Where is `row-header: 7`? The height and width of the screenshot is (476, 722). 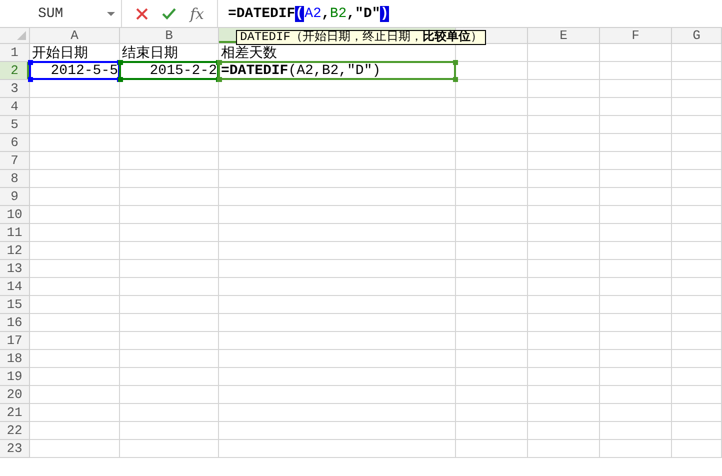
row-header: 7 is located at coordinates (15, 161).